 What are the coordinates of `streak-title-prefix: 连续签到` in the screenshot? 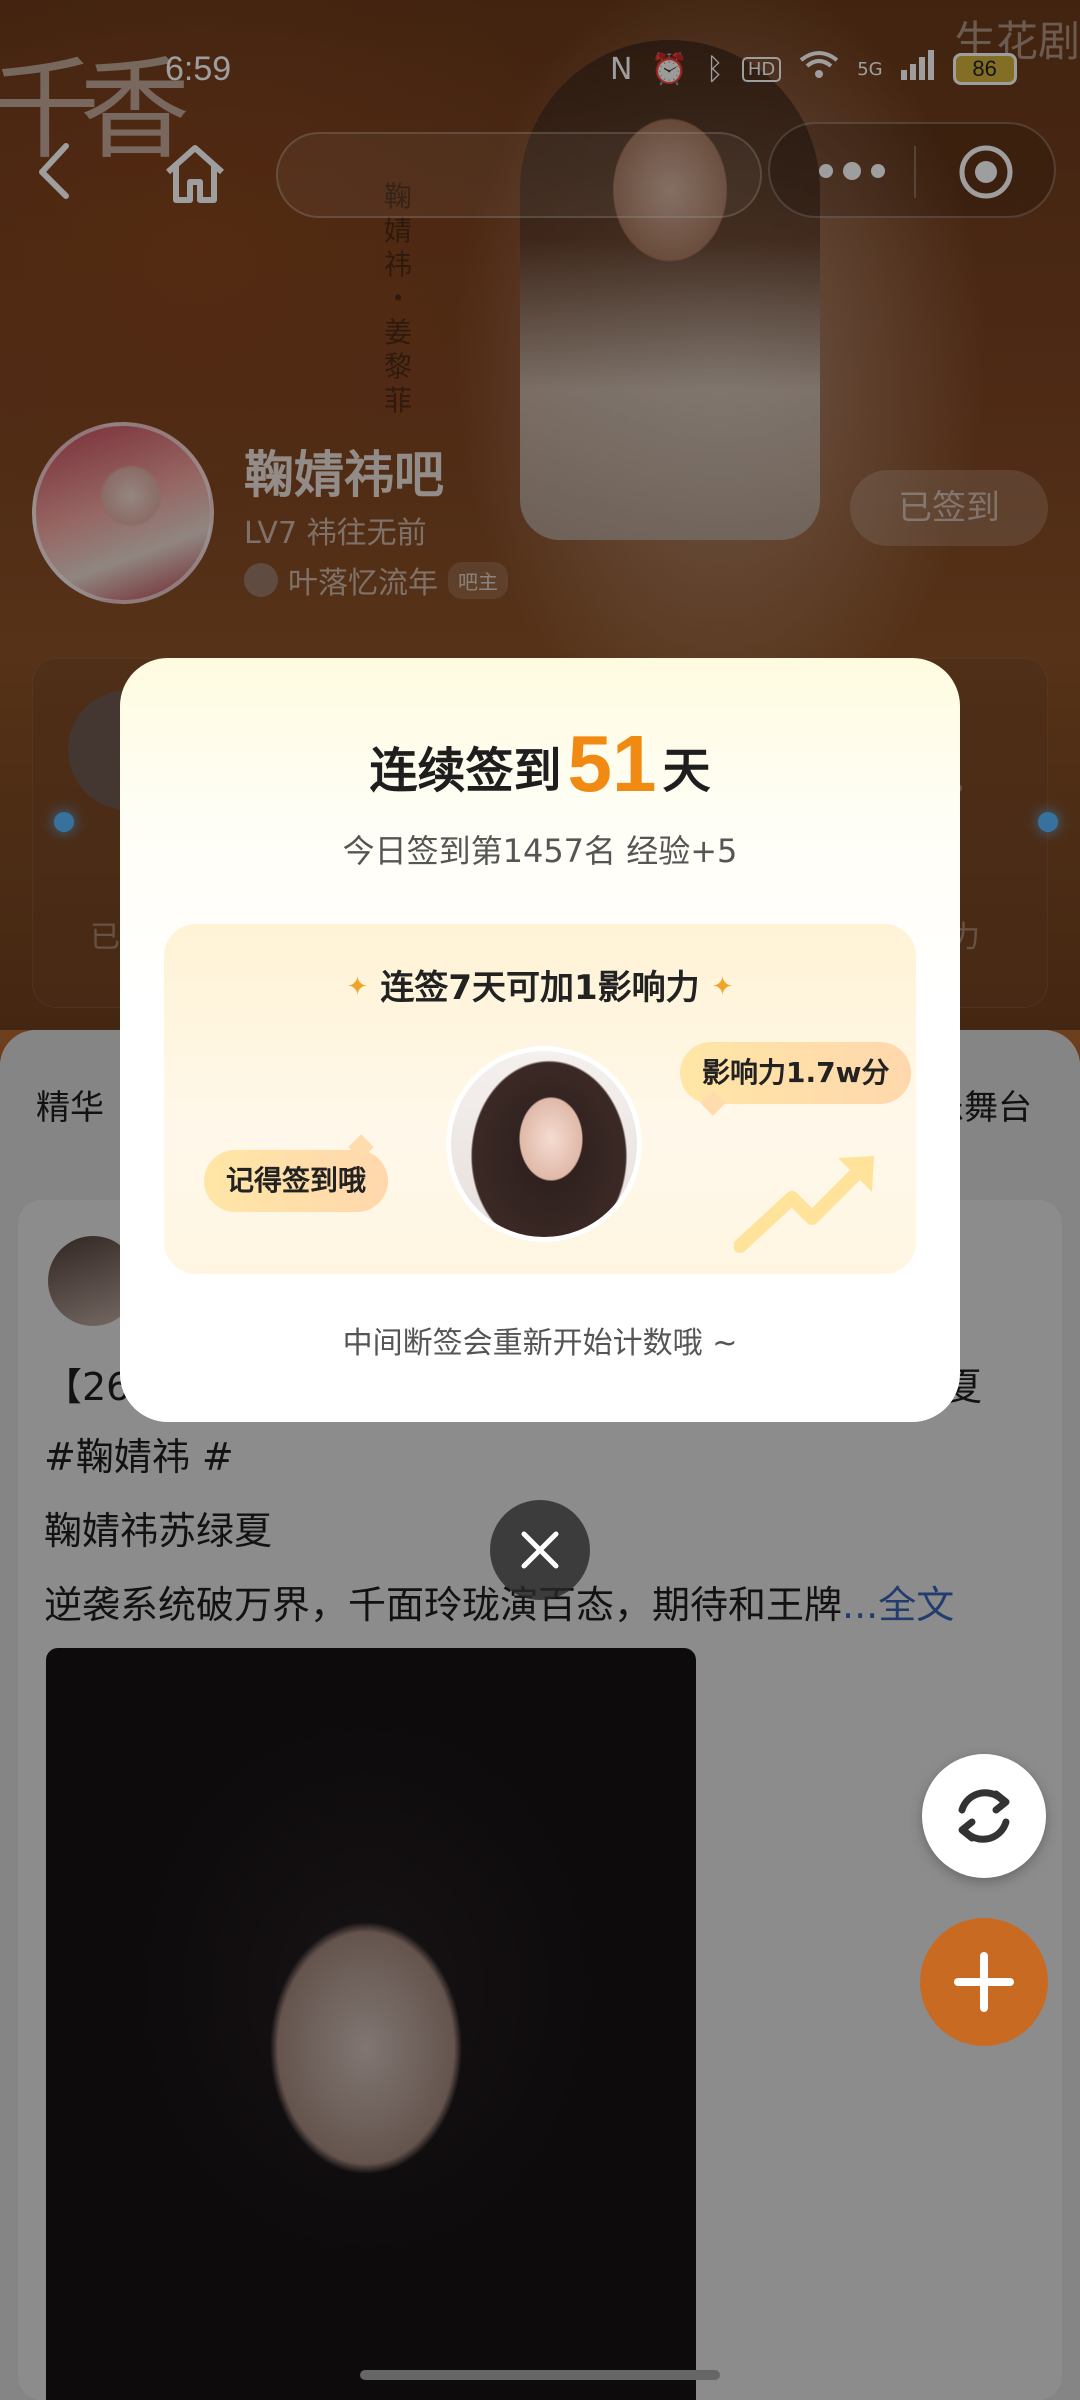 It's located at (465, 771).